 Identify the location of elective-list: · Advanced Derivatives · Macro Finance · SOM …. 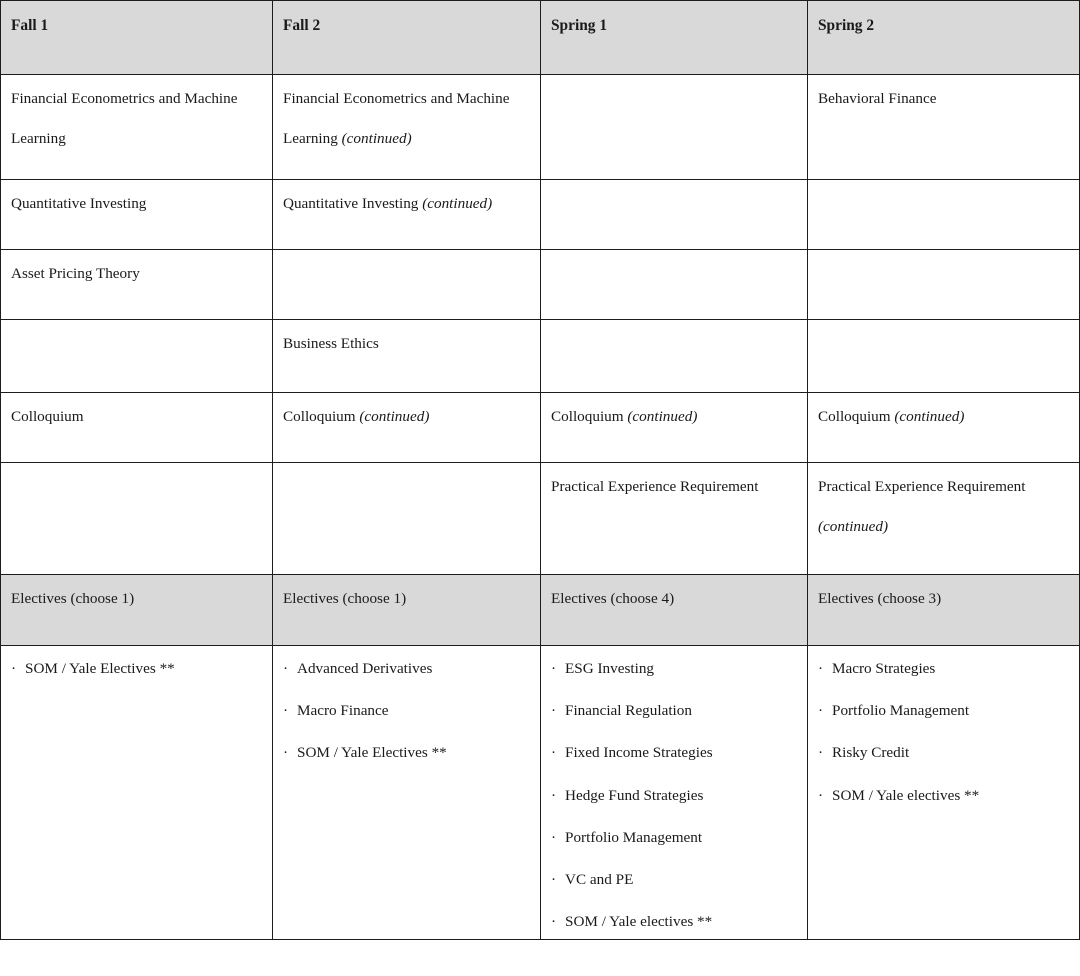
(406, 711).